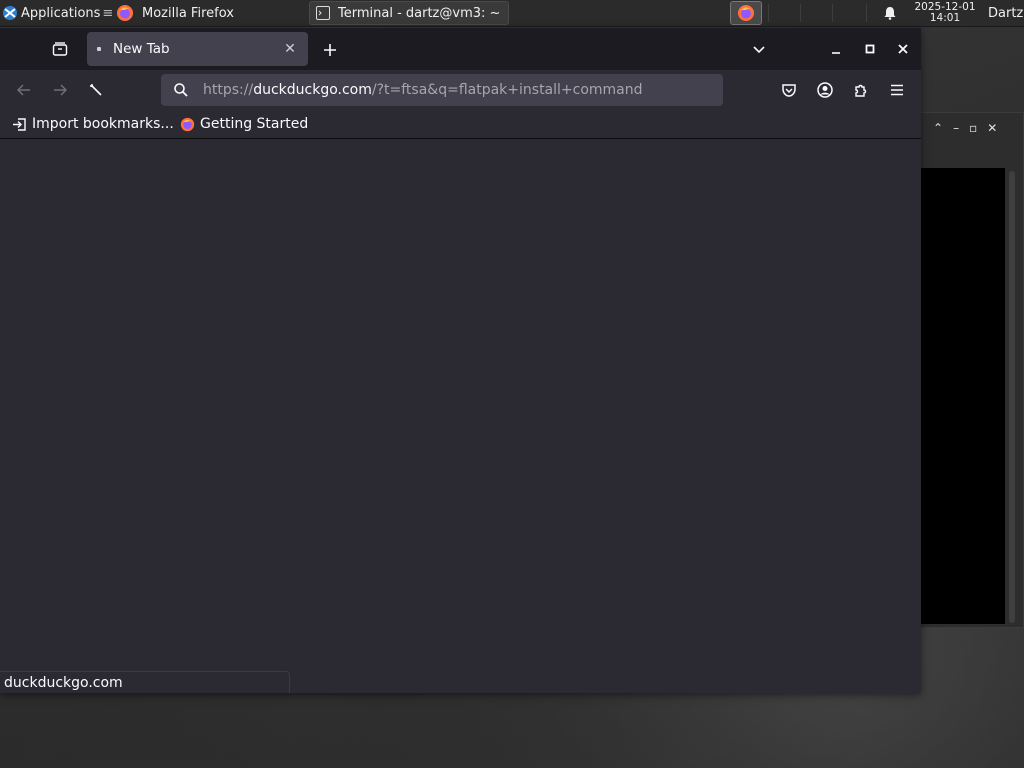 This screenshot has height=768, width=1024. I want to click on taskbar-firefox: Mozilla Firefox, so click(208, 13).